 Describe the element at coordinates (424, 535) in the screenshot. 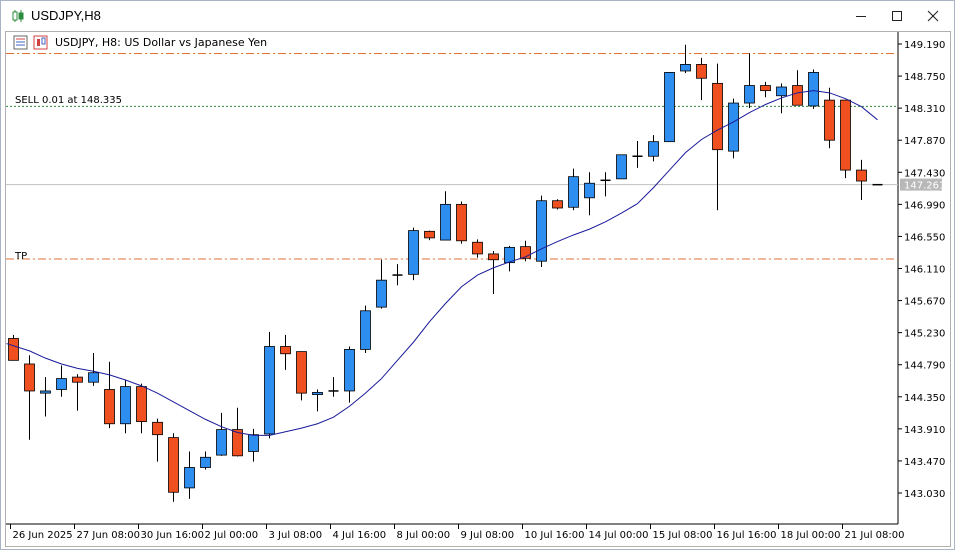

I see `time-tick-label: 8 Jul 00:00` at that location.